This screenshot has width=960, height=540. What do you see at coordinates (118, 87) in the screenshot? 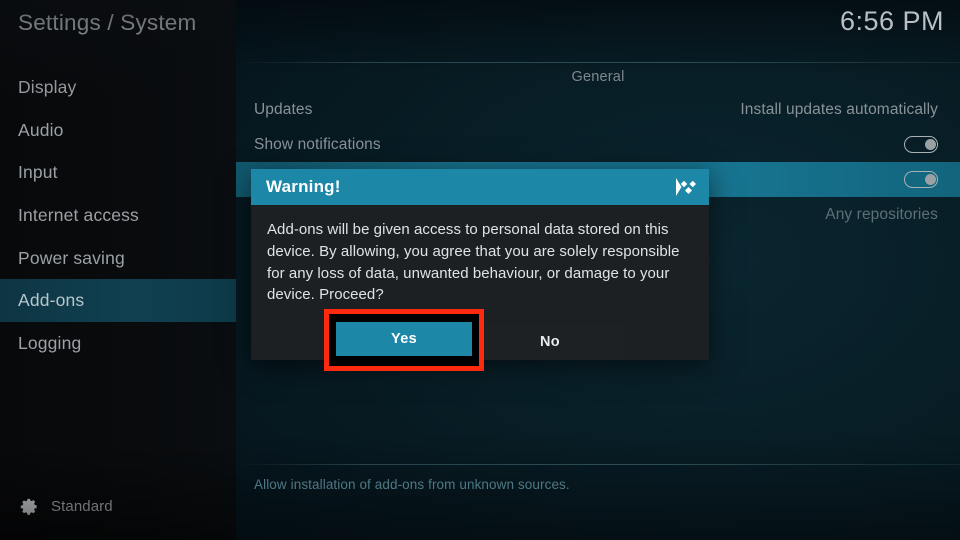
I see `sidebar-item-display: Display` at bounding box center [118, 87].